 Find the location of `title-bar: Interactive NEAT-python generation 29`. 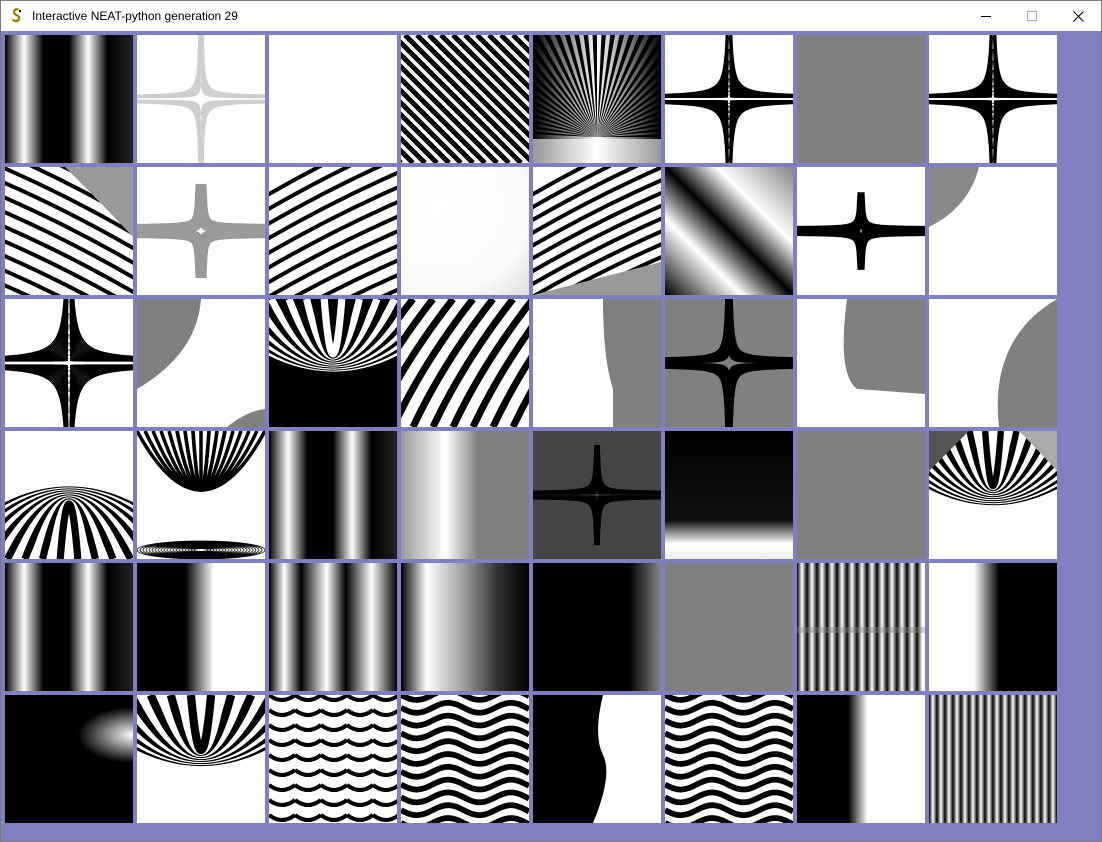

title-bar: Interactive NEAT-python generation 29 is located at coordinates (551, 16).